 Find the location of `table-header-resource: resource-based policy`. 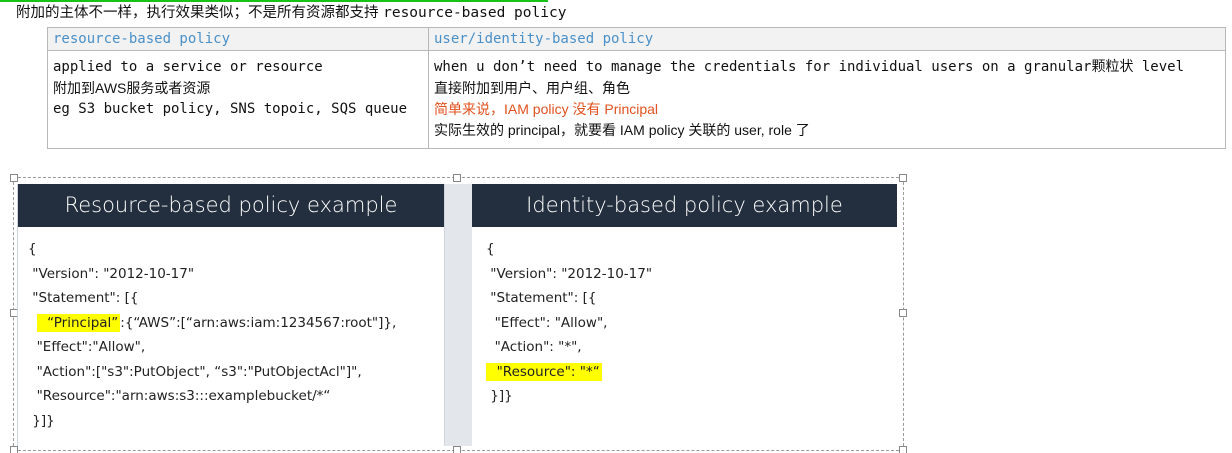

table-header-resource: resource-based policy is located at coordinates (238, 39).